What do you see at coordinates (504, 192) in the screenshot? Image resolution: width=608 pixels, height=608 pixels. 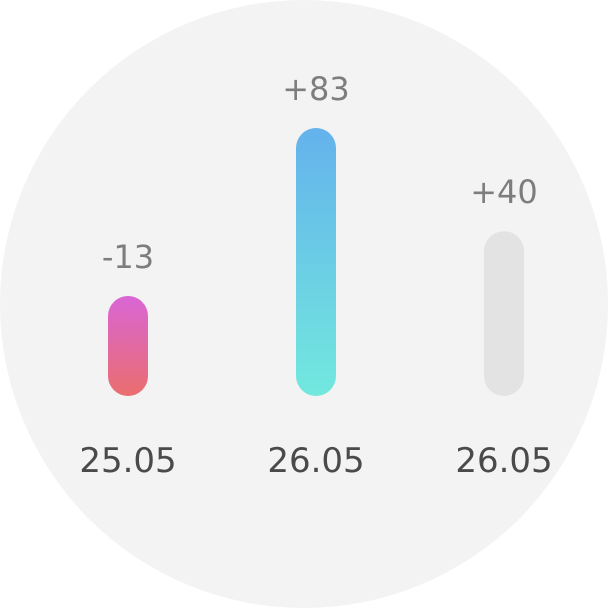 I see `value-label-3: +40` at bounding box center [504, 192].